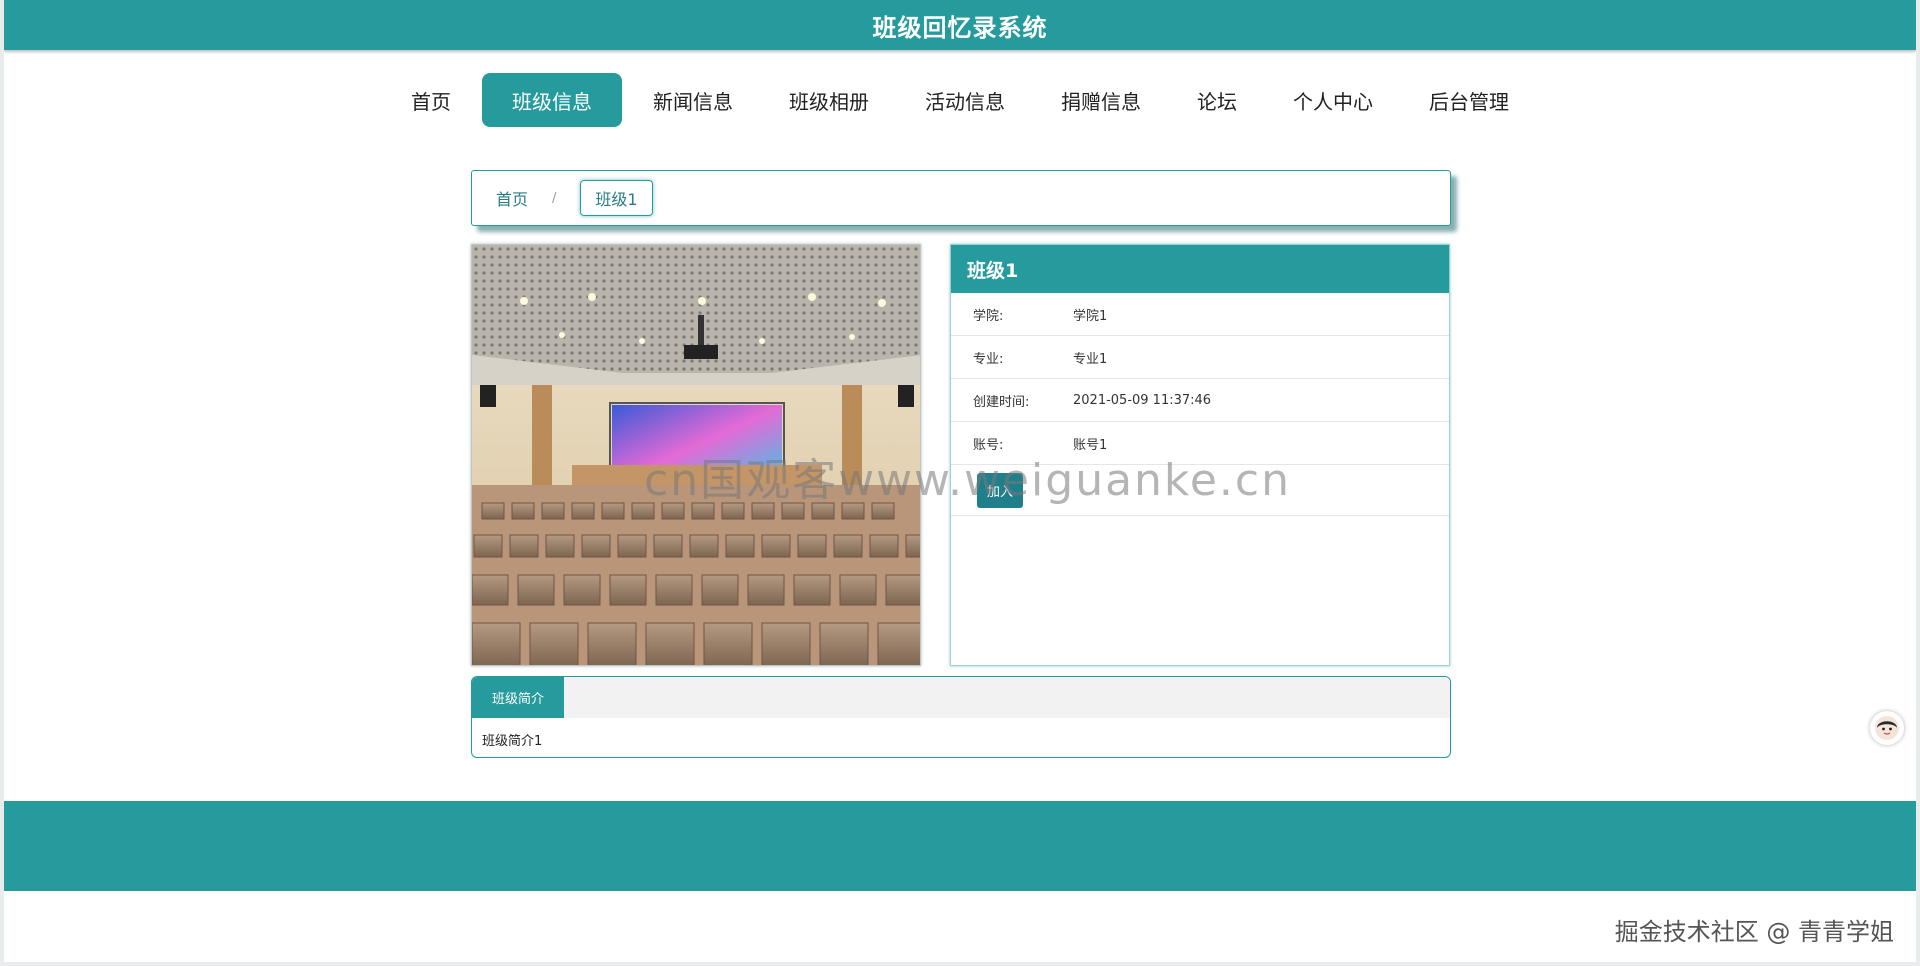 The width and height of the screenshot is (1920, 966). Describe the element at coordinates (988, 316) in the screenshot. I see `field-label: 学院:` at that location.